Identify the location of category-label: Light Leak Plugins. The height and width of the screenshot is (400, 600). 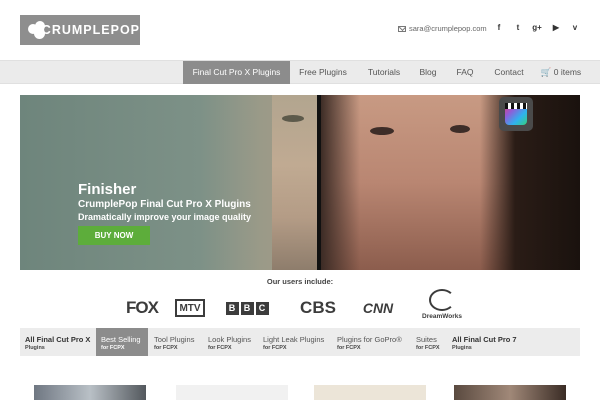
(294, 339).